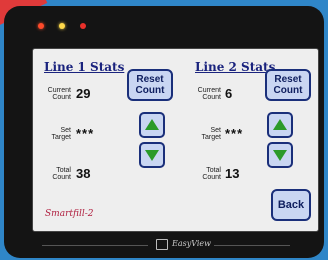  I want to click on line1-title: Line 1 Stats, so click(84, 67).